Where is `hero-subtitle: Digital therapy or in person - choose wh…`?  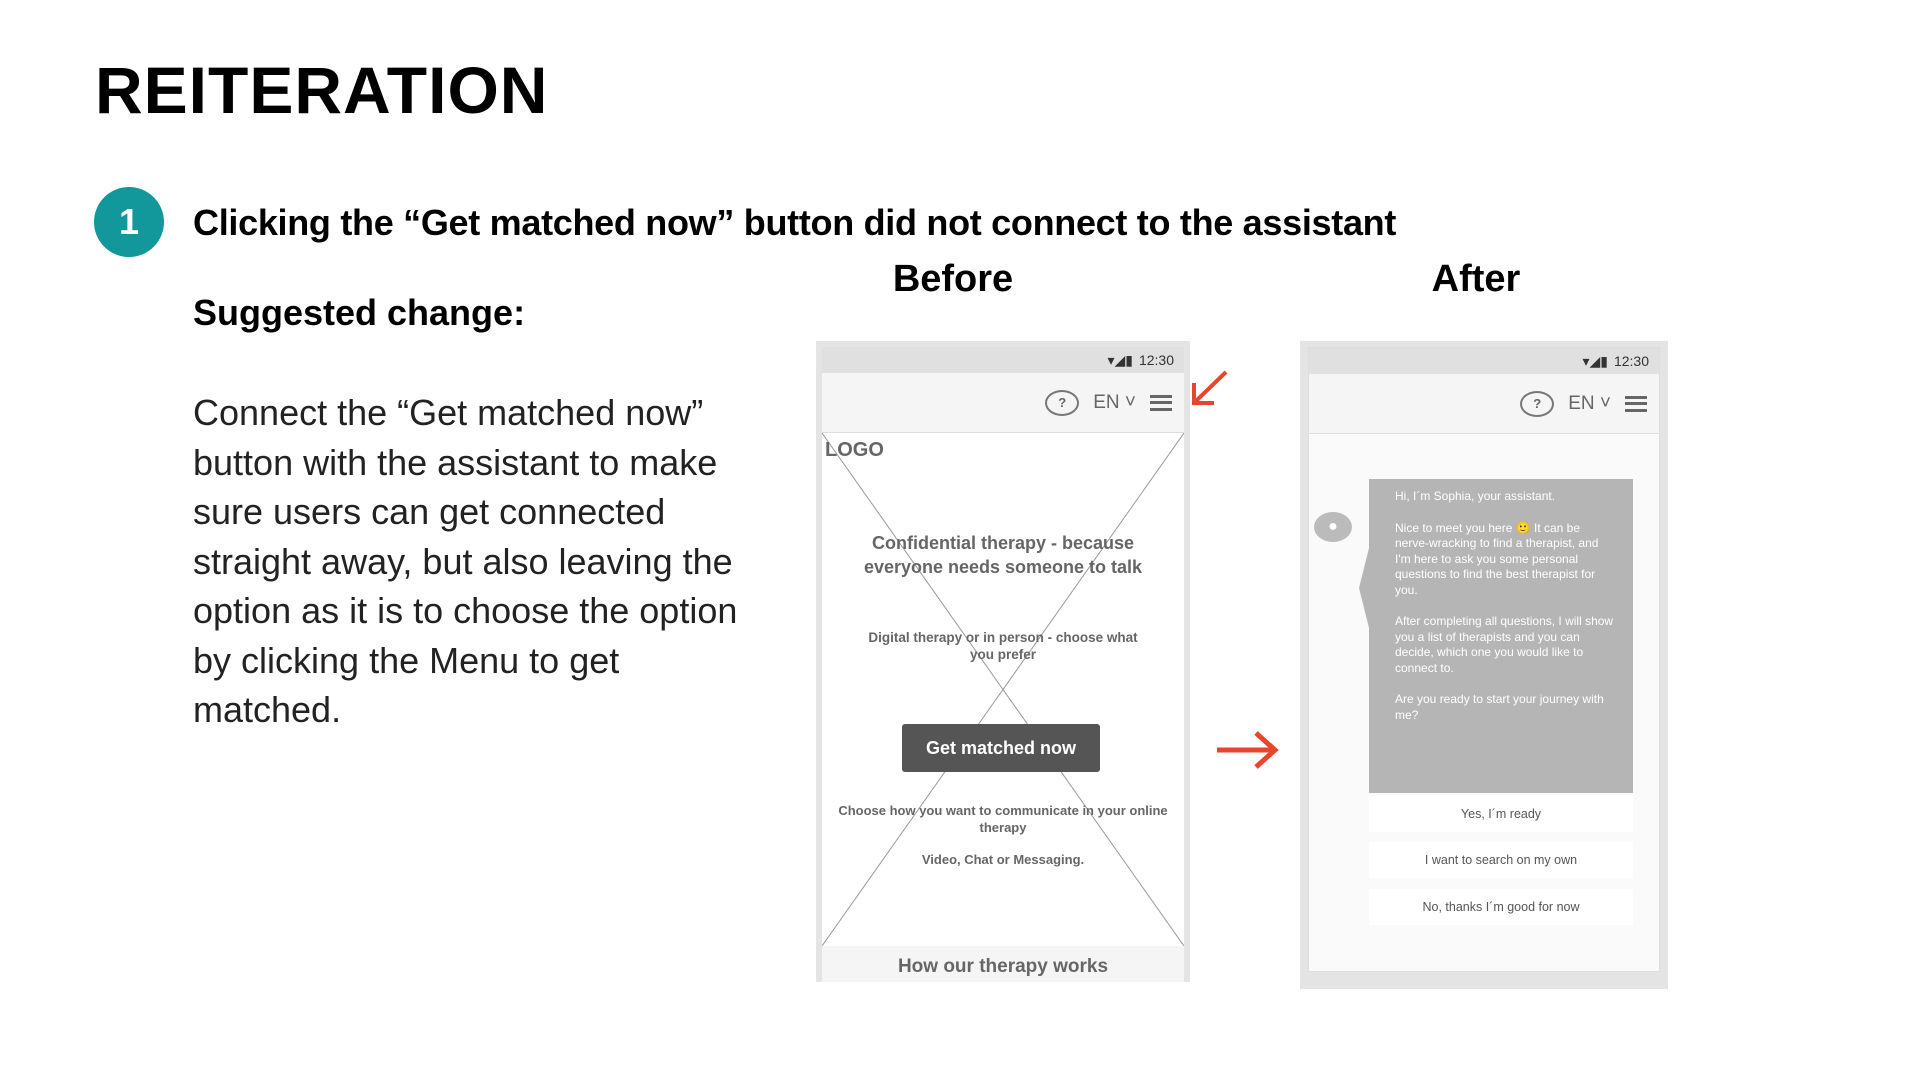 hero-subtitle: Digital therapy or in person - choose wh… is located at coordinates (1003, 646).